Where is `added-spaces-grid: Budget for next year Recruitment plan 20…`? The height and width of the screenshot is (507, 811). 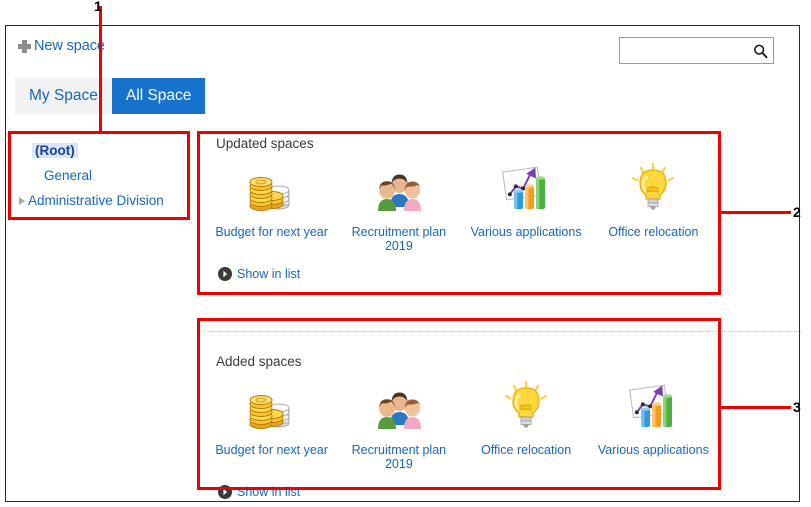 added-spaces-grid: Budget for next year Recruitment plan 20… is located at coordinates (462, 420).